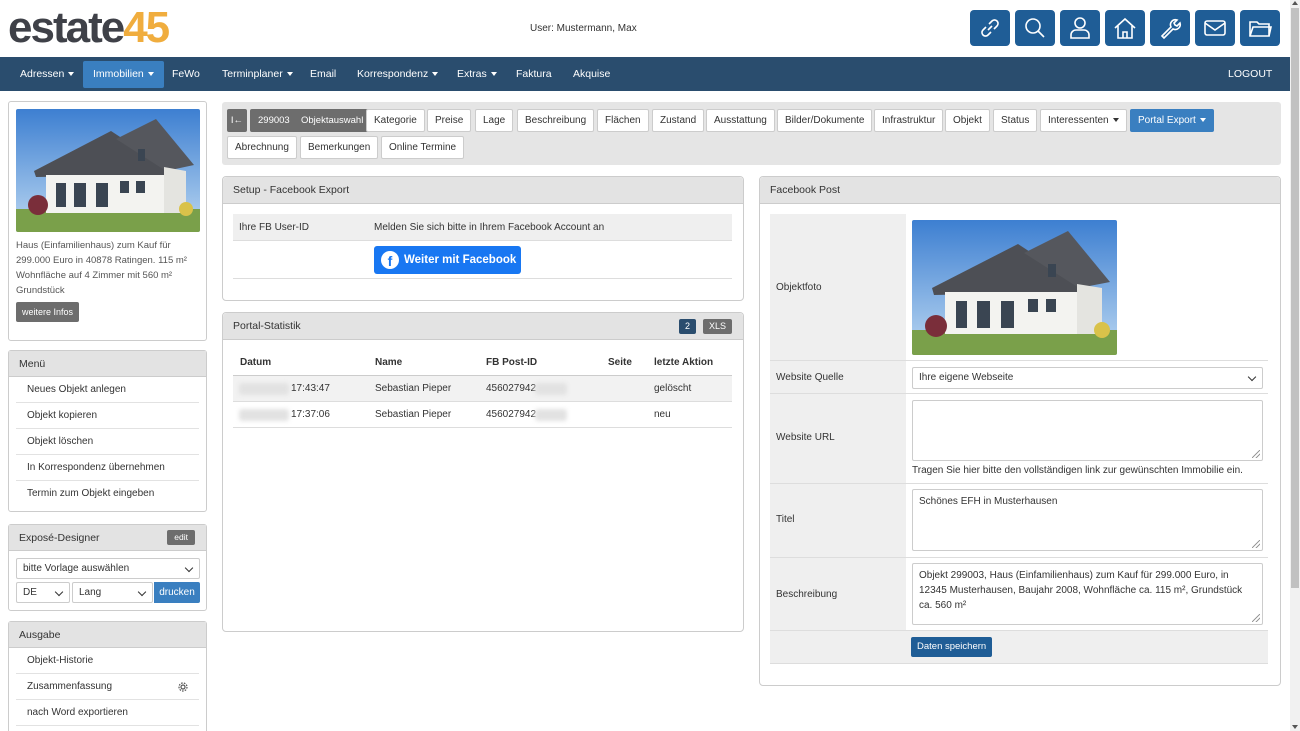 The height and width of the screenshot is (731, 1300). Describe the element at coordinates (785, 519) in the screenshot. I see `title-label: Titel` at that location.